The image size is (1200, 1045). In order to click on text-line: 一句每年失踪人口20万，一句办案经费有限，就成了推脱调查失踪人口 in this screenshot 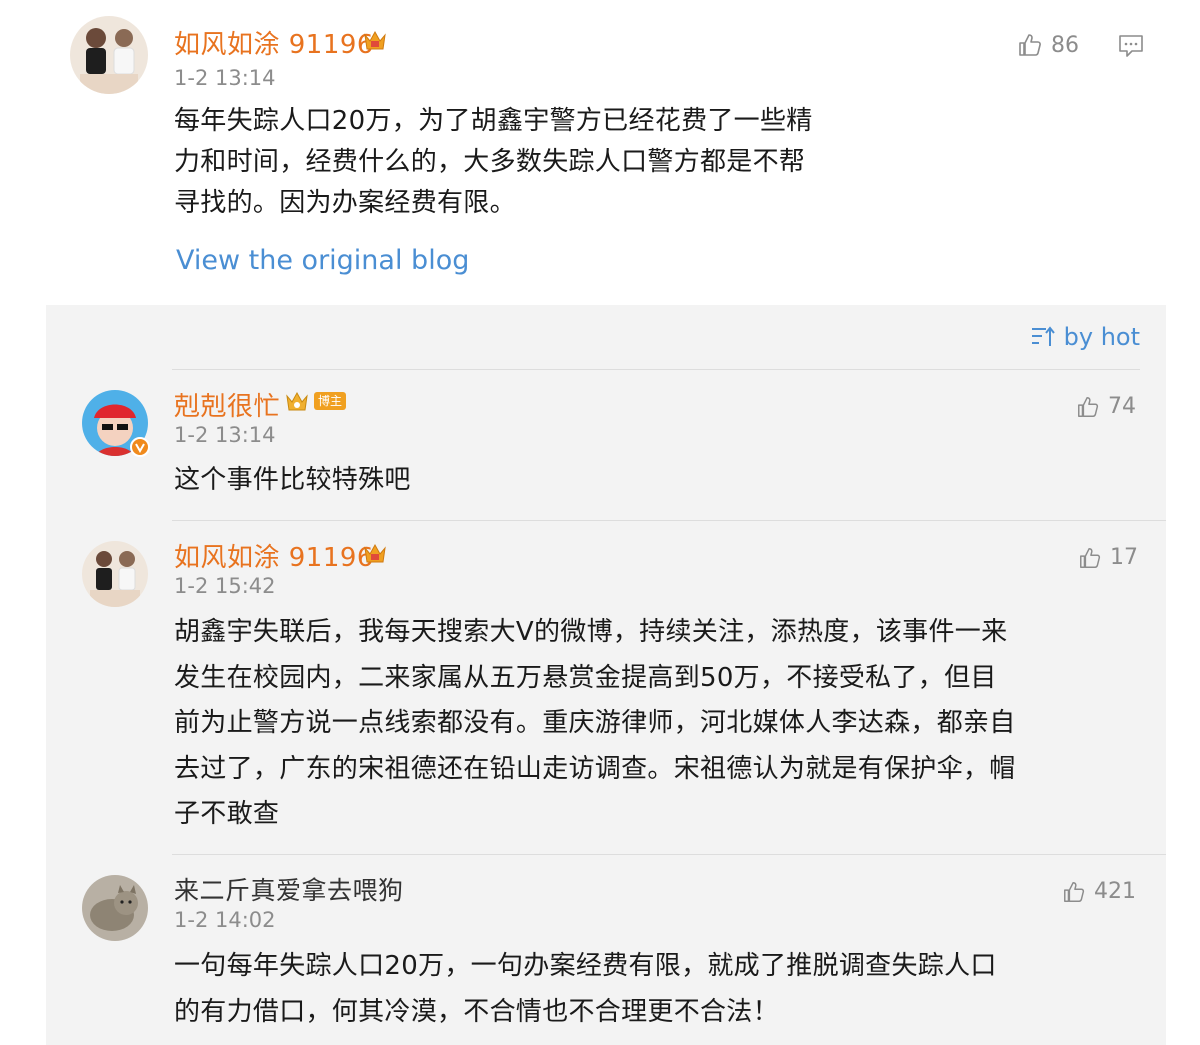, I will do `click(585, 966)`.